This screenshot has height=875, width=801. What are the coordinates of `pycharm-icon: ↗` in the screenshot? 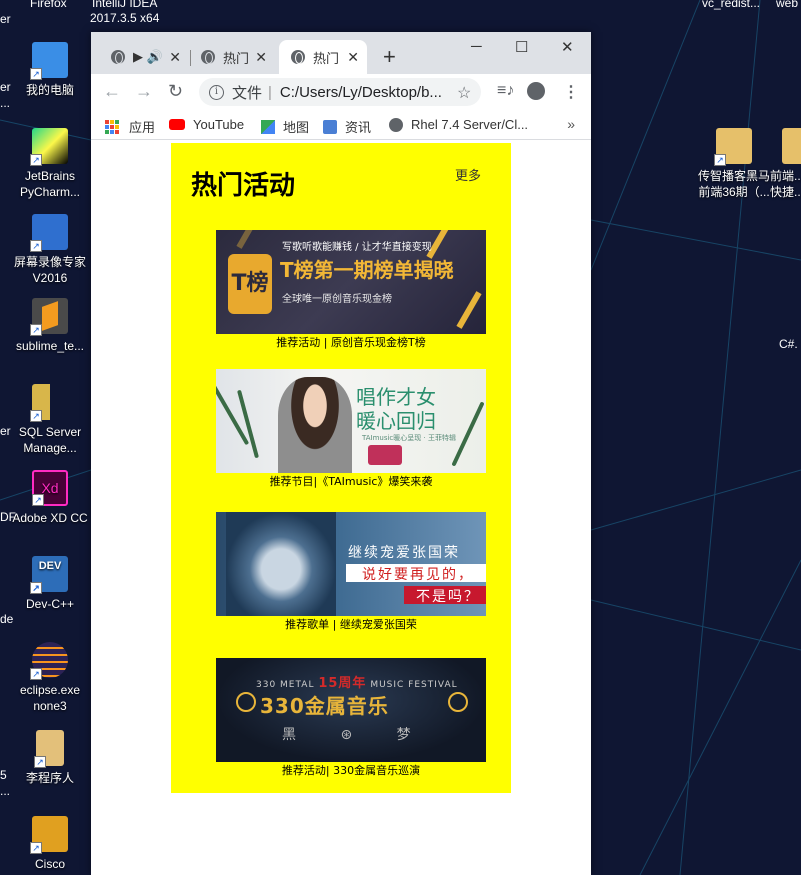 It's located at (49, 147).